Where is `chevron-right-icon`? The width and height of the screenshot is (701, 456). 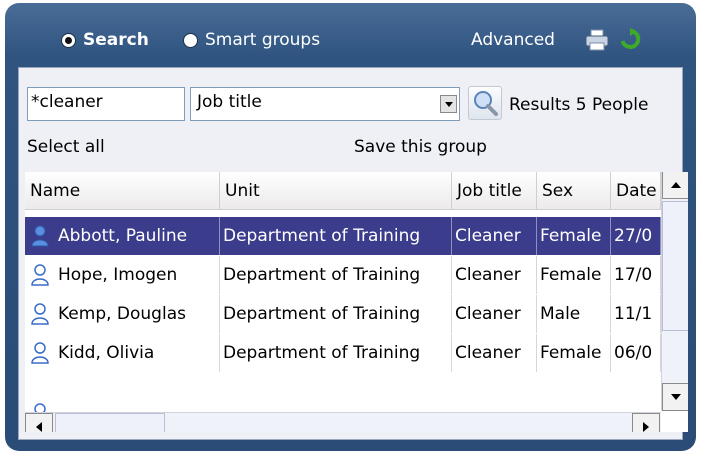 chevron-right-icon is located at coordinates (646, 427).